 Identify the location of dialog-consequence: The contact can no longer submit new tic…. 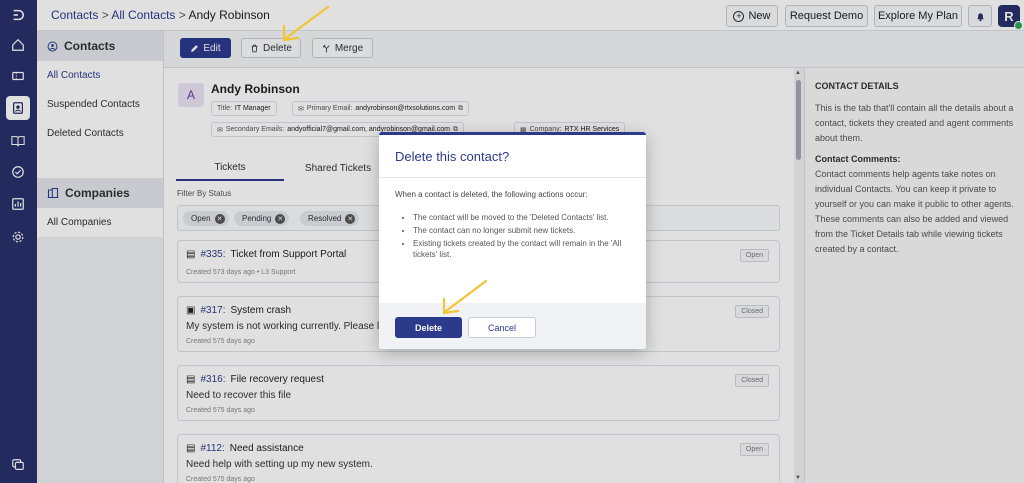
(523, 230).